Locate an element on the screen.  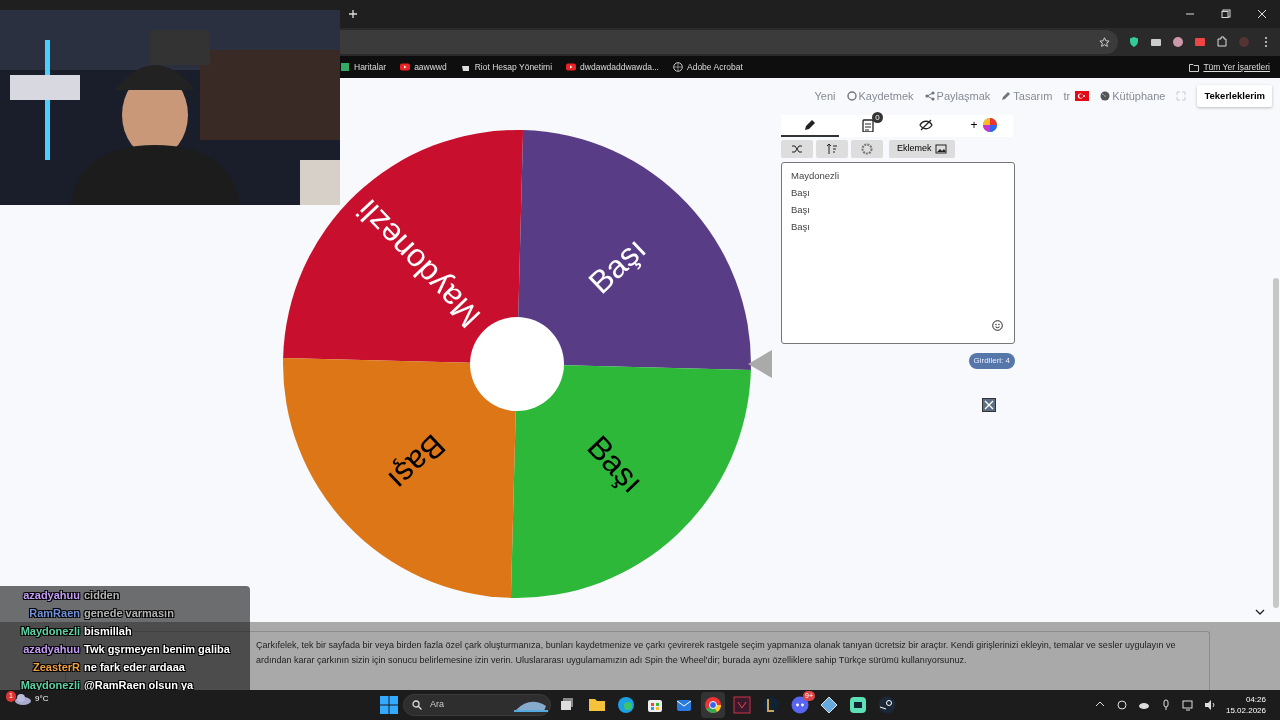
count-badge: 0 is located at coordinates (877, 117).